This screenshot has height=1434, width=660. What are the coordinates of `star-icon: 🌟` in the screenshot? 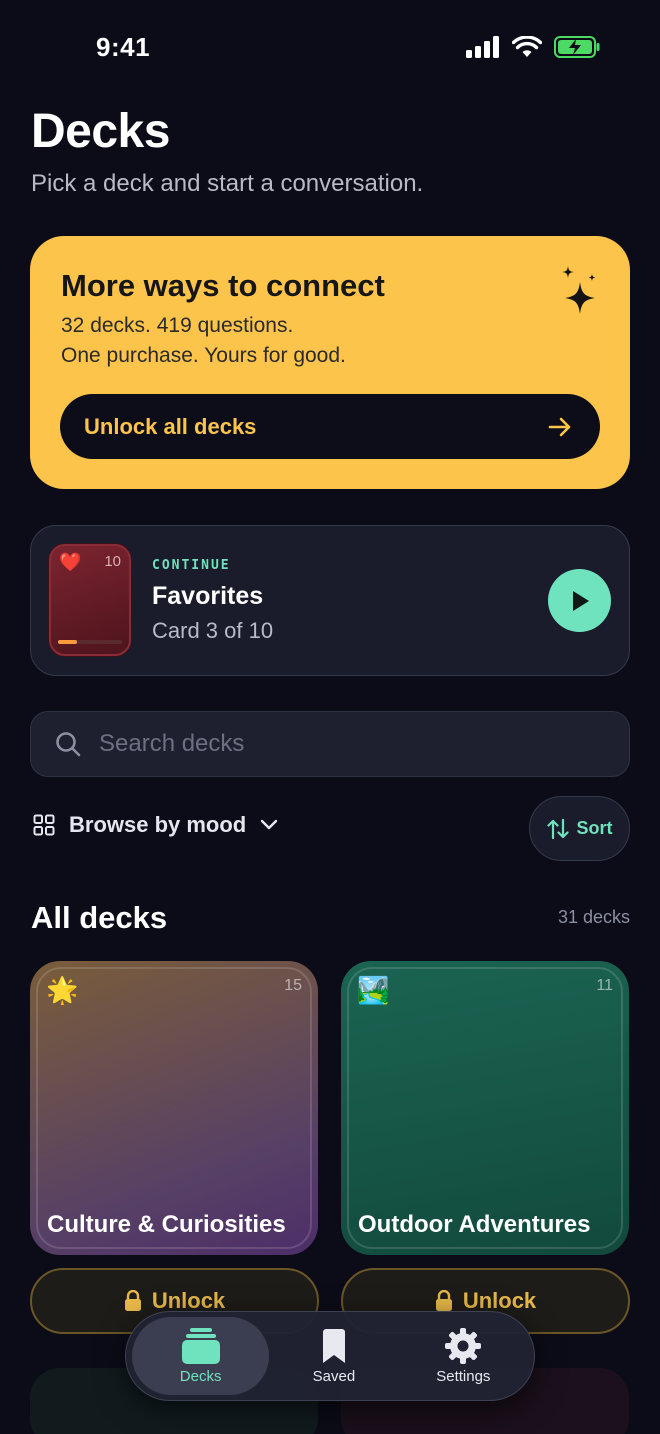 It's located at (62, 990).